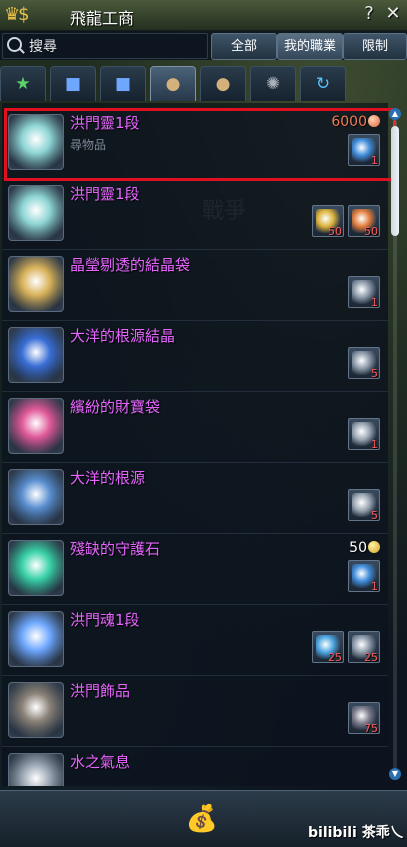  Describe the element at coordinates (100, 691) in the screenshot. I see `item-name: 洪門飾品` at that location.